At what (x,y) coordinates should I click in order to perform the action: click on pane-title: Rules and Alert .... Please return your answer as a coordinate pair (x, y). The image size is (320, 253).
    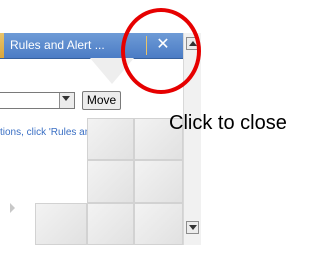
    Looking at the image, I should click on (57, 45).